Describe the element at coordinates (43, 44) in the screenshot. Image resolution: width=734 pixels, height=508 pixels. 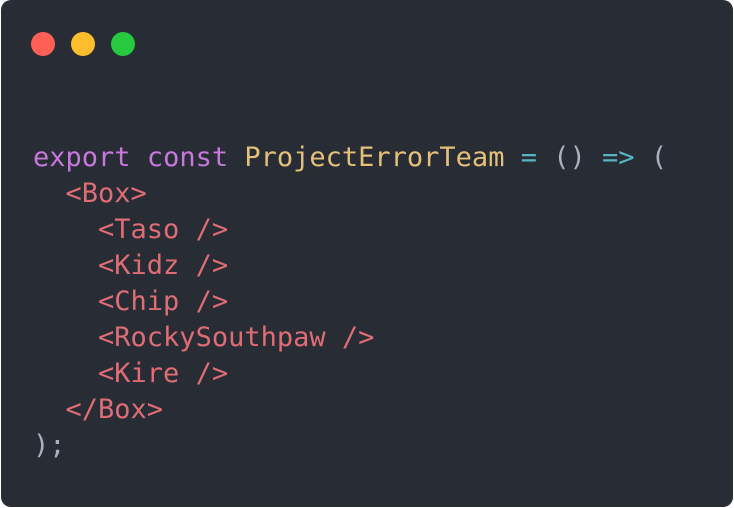
I see `close-window-icon` at that location.